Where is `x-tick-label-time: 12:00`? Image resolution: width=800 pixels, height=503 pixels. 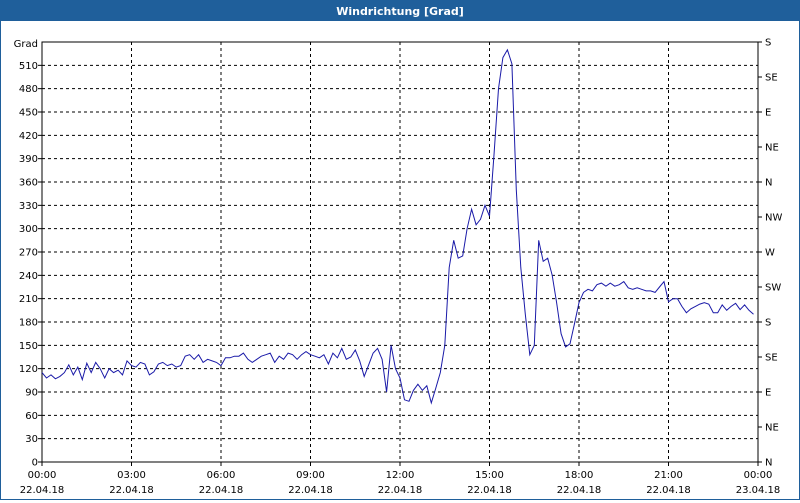 x-tick-label-time: 12:00 is located at coordinates (400, 475).